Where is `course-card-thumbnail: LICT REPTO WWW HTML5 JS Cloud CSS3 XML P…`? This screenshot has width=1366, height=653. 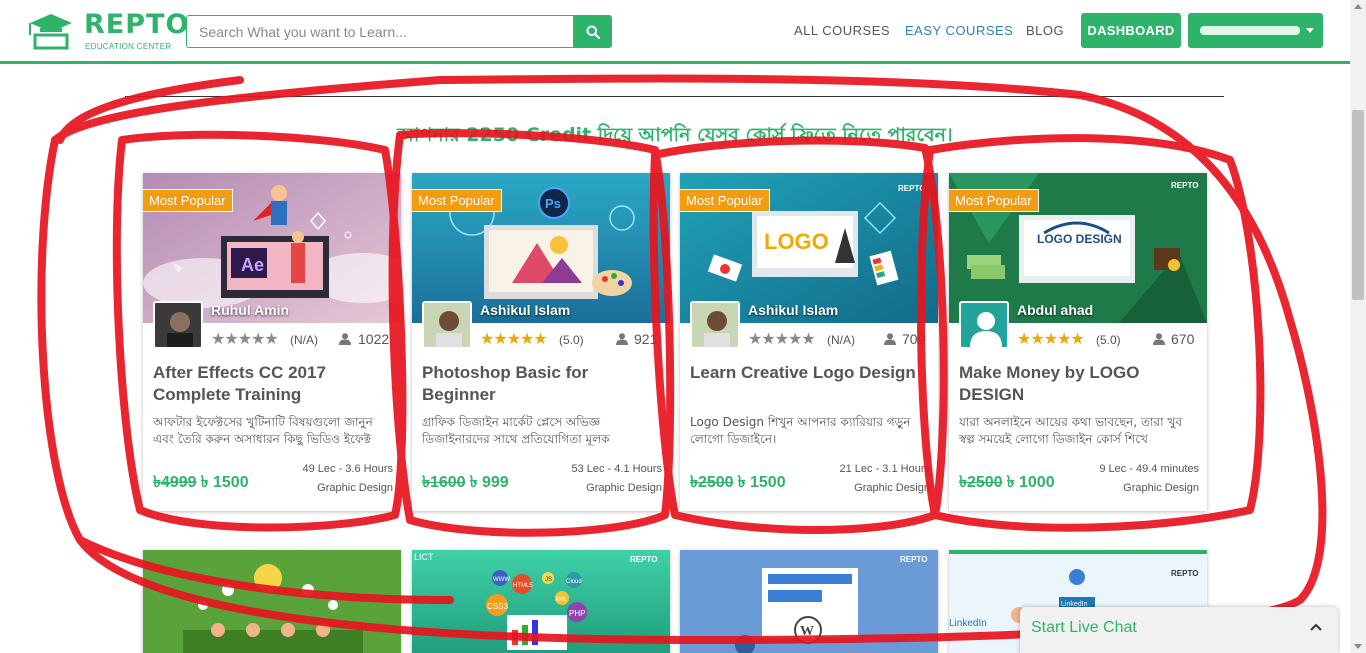 course-card-thumbnail: LICT REPTO WWW HTML5 JS Cloud CSS3 XML P… is located at coordinates (541, 601).